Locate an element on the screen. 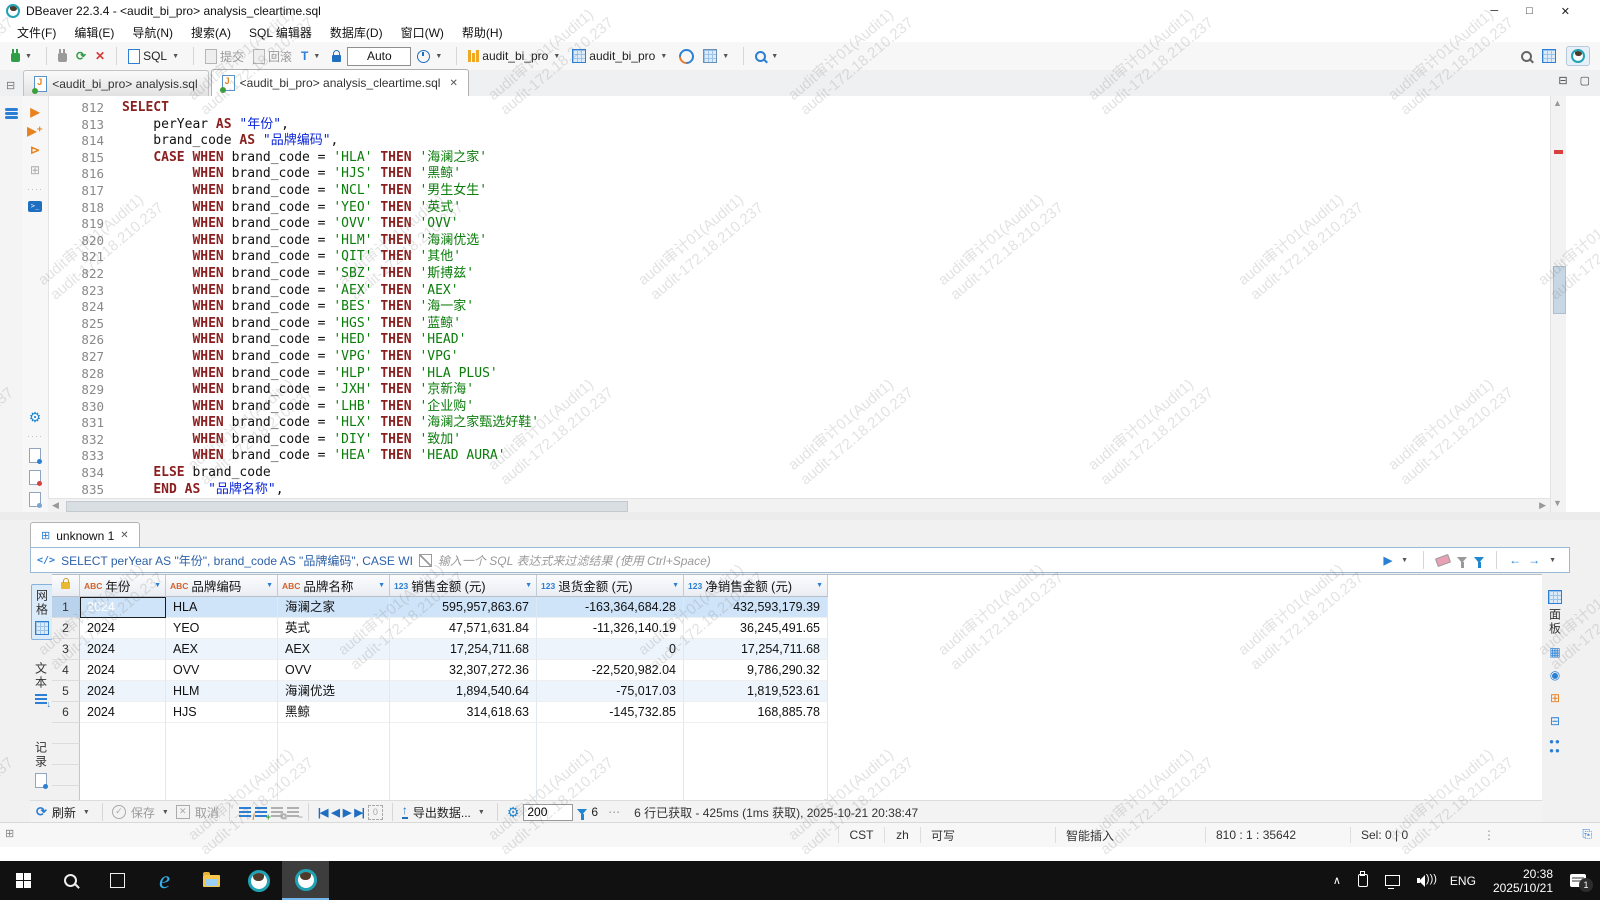 The height and width of the screenshot is (900, 1600). editor-line: 835 END AS "品牌名称", is located at coordinates (799, 490).